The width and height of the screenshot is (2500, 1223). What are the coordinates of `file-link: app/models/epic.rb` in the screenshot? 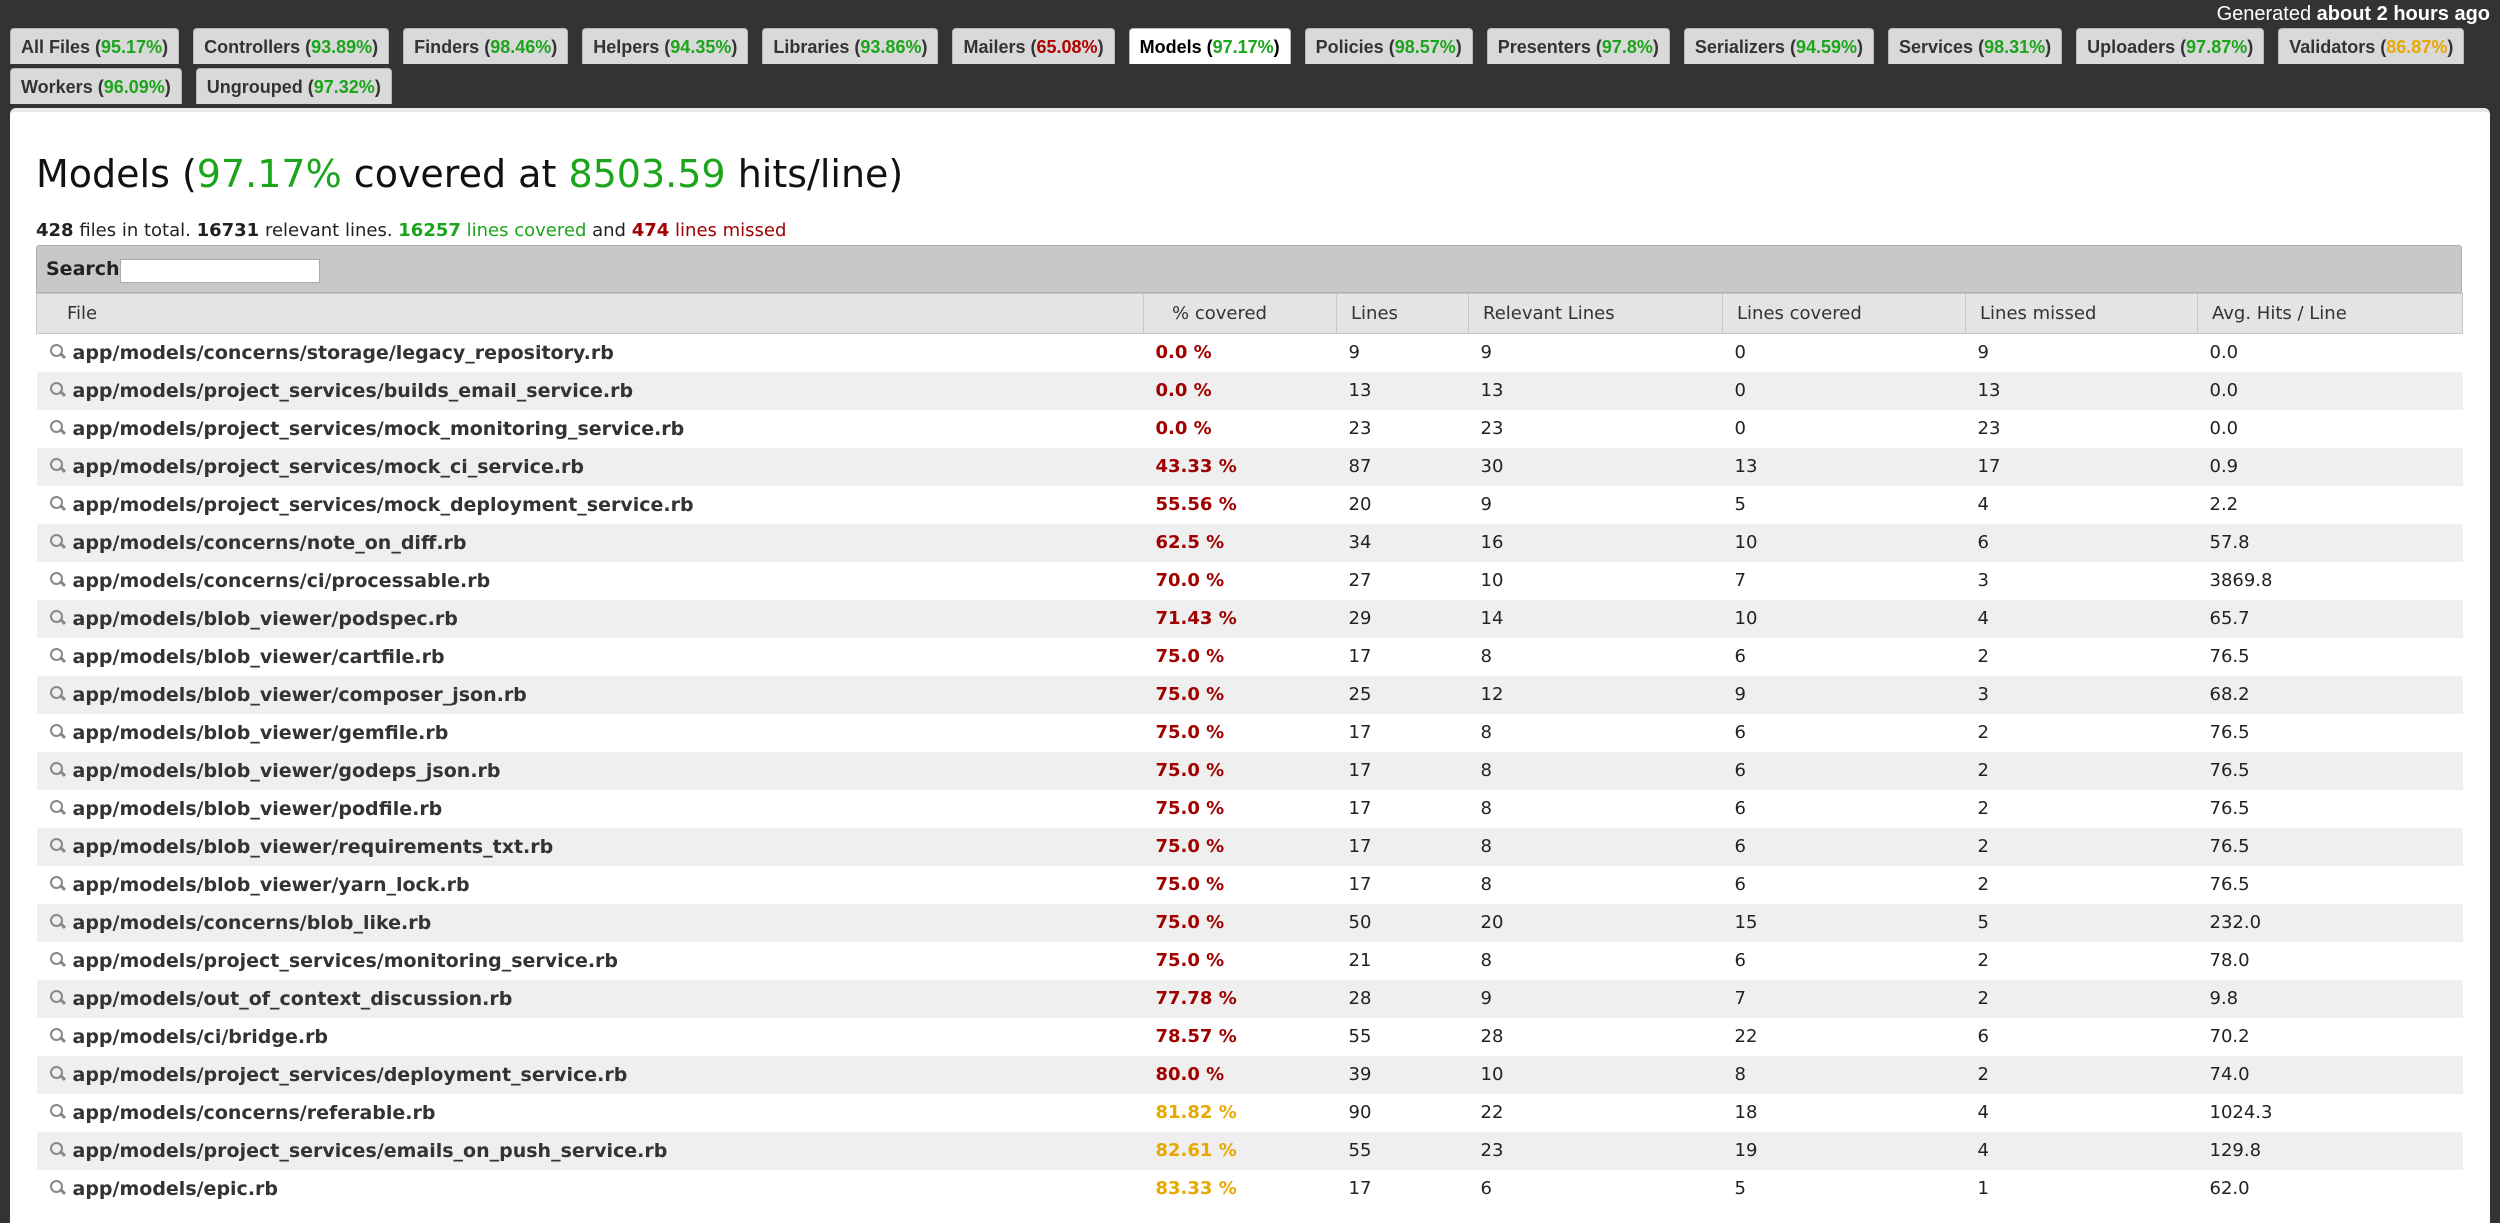 It's located at (176, 1189).